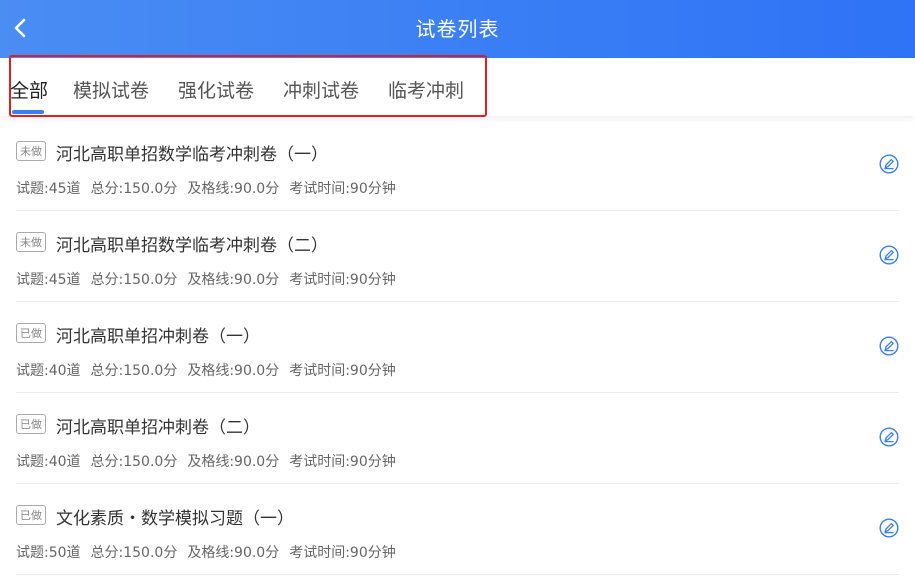 The image size is (915, 578). Describe the element at coordinates (111, 89) in the screenshot. I see `tab-mock: 模拟试卷` at that location.